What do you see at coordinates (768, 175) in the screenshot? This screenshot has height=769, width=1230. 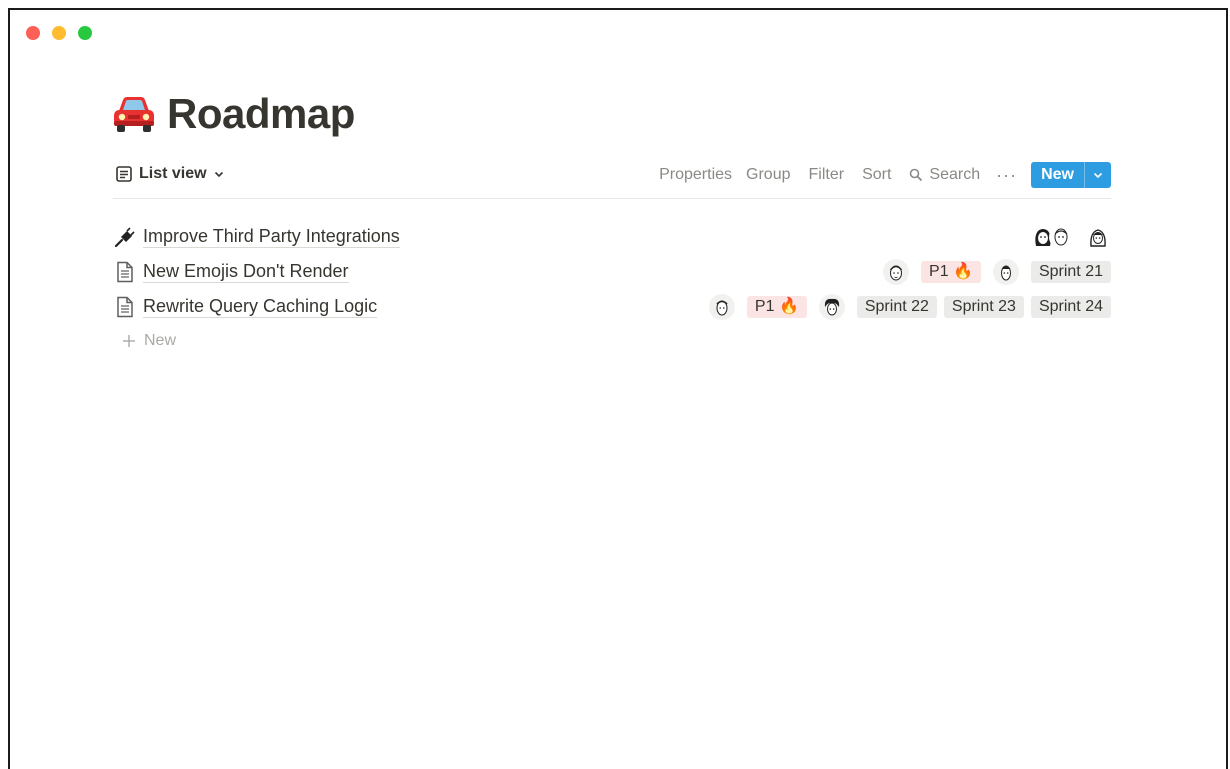 I see `group-button: Group` at bounding box center [768, 175].